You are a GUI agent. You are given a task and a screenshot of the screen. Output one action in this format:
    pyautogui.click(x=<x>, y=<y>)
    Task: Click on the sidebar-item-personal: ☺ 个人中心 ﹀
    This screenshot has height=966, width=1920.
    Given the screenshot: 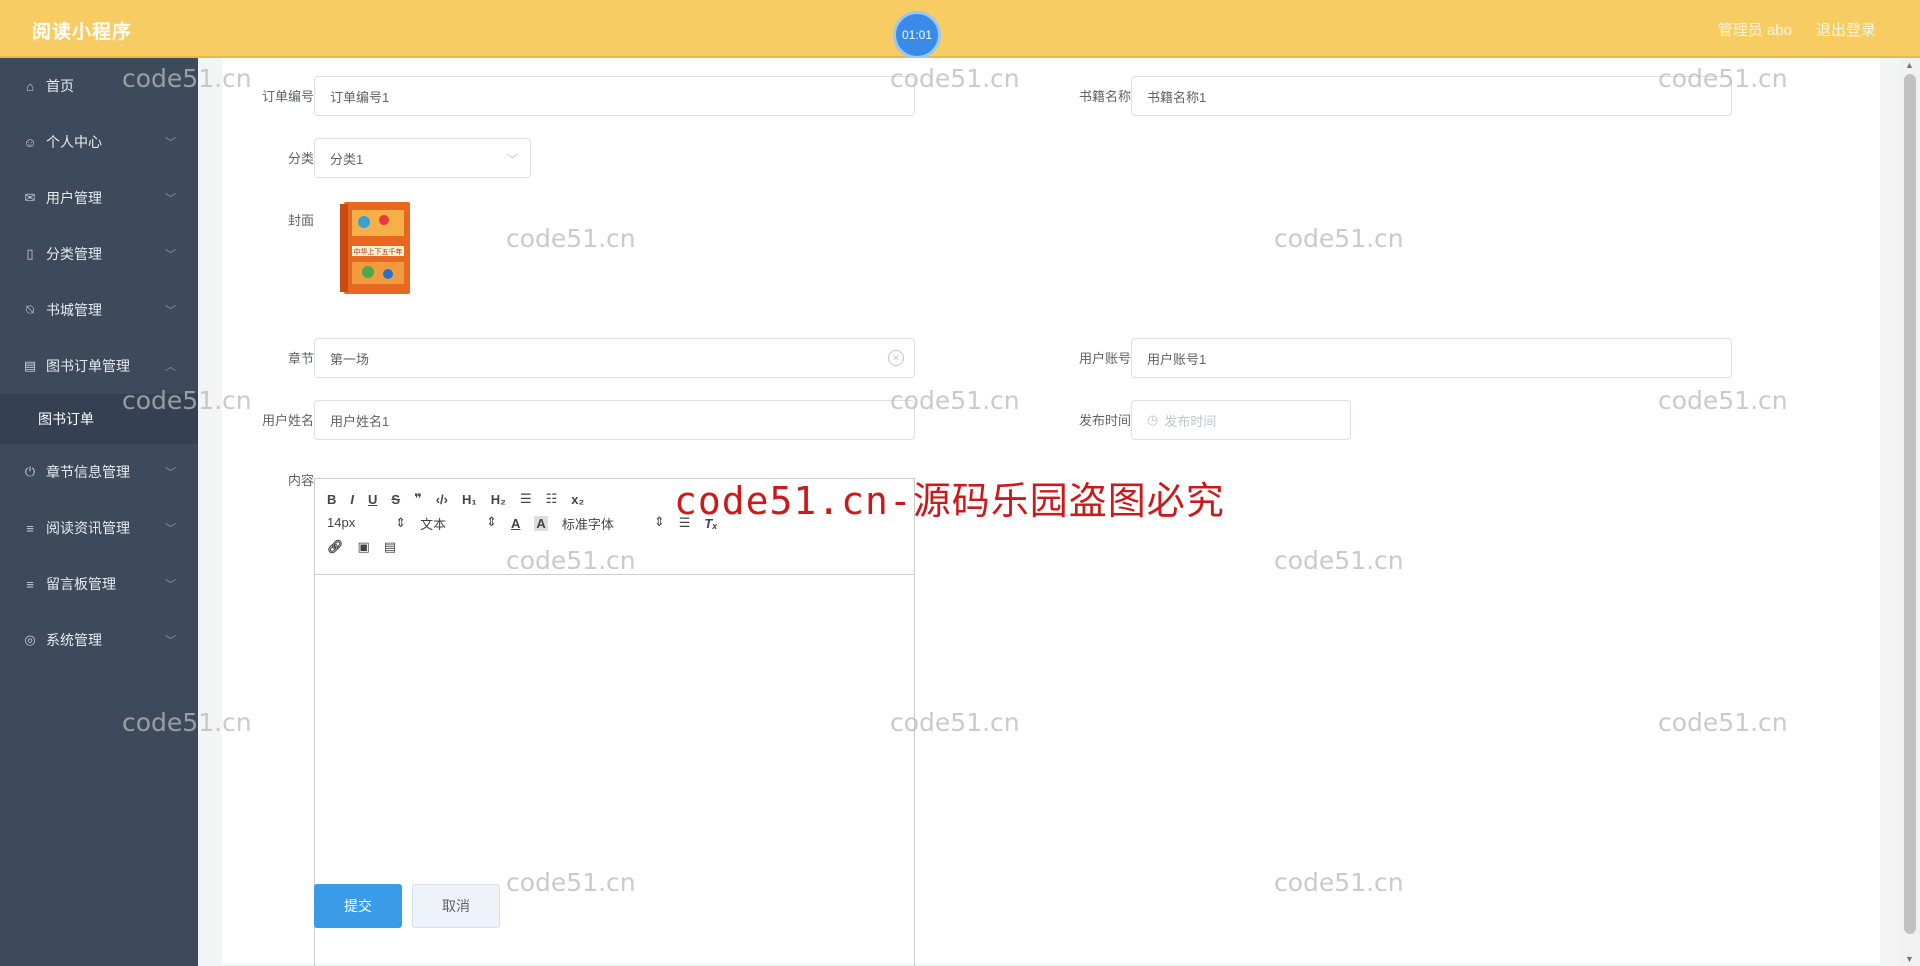 What is the action you would take?
    pyautogui.click(x=99, y=142)
    